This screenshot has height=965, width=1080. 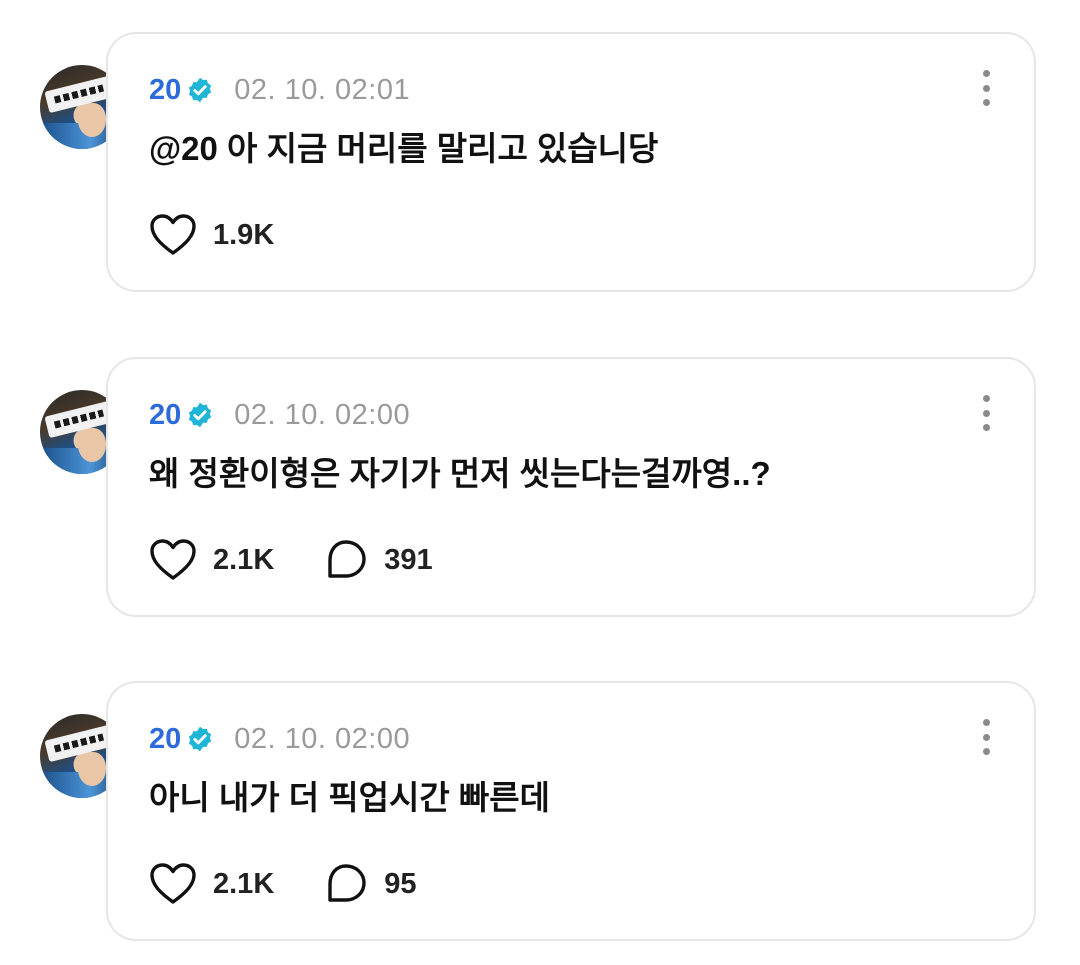 I want to click on timestamp: 02. 10. 02:01, so click(x=322, y=89).